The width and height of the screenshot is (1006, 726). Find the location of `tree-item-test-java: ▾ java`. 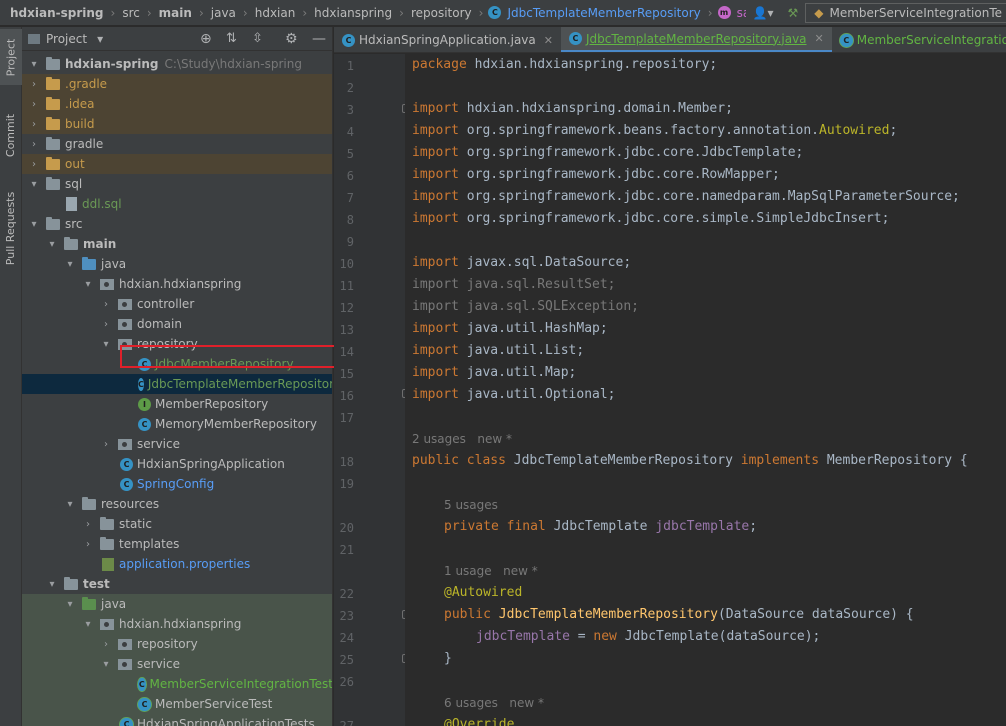

tree-item-test-java: ▾ java is located at coordinates (177, 604).